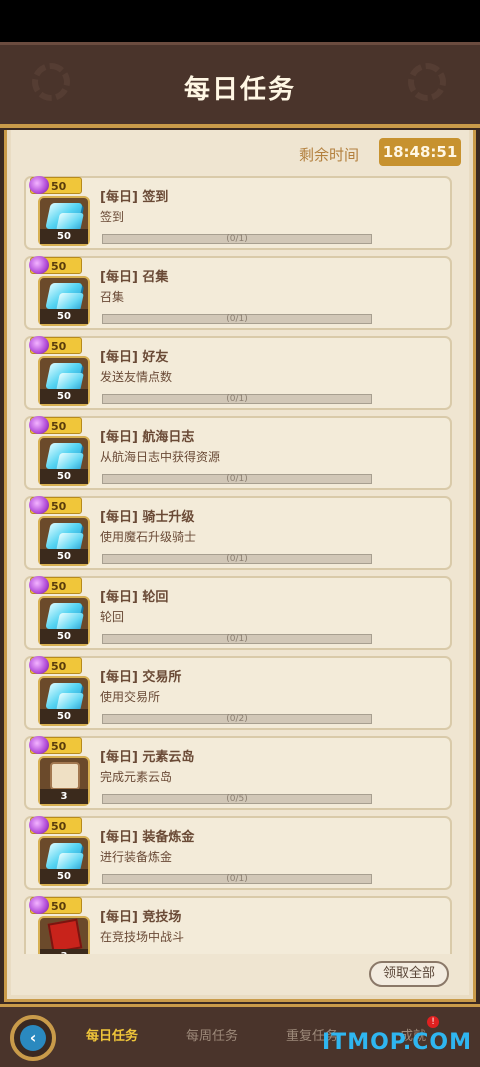 The width and height of the screenshot is (480, 1067). I want to click on task-row: 50 50 [每日] 骑士升级 使用魔石升级骑士 (0/1), so click(238, 533).